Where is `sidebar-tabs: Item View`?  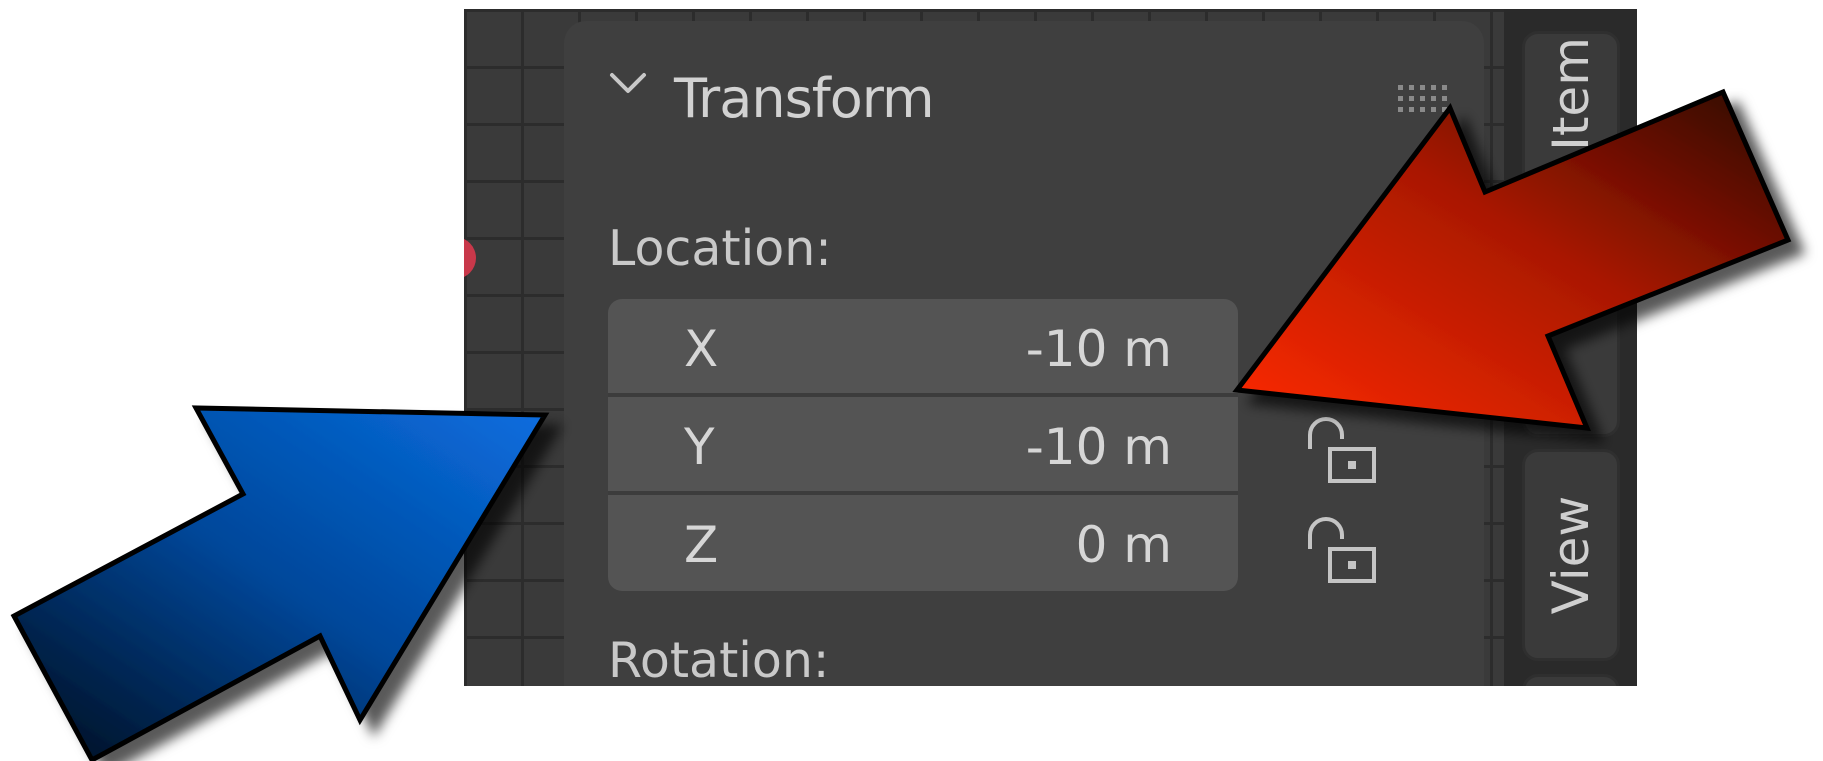 sidebar-tabs: Item View is located at coordinates (1570, 347).